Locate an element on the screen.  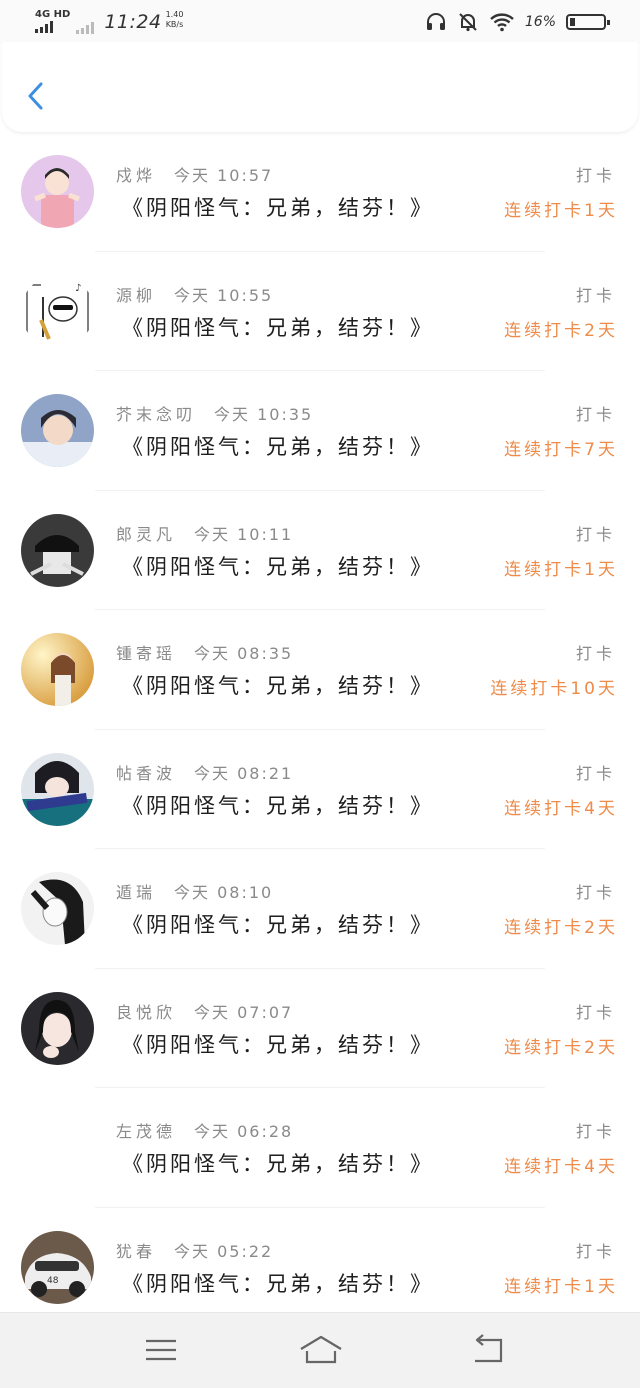
list-item: 芥末念叨 今天 10:35 《阴阳怪气：兄弟，结芬！》 打卡 连续打卡7天 is located at coordinates (320, 431).